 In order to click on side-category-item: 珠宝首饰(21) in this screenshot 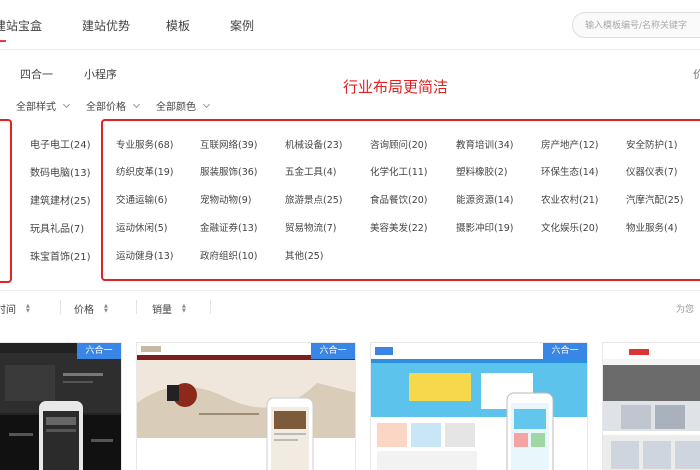, I will do `click(60, 255)`.